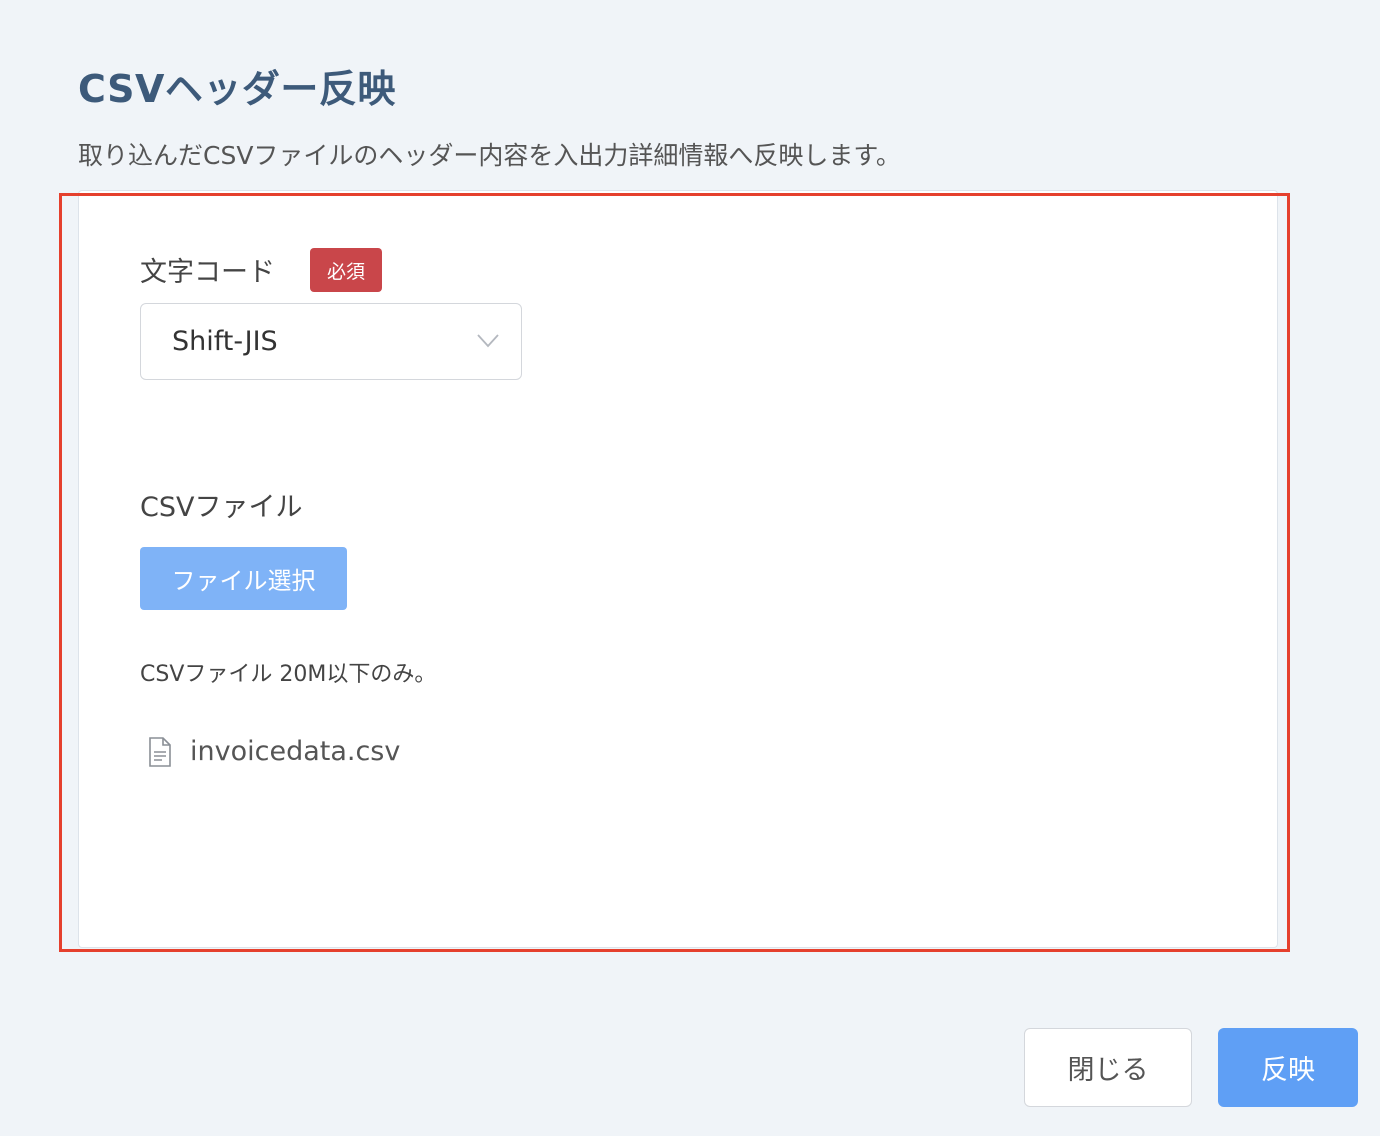 This screenshot has width=1380, height=1136. I want to click on apply-button: 反映, so click(1288, 1067).